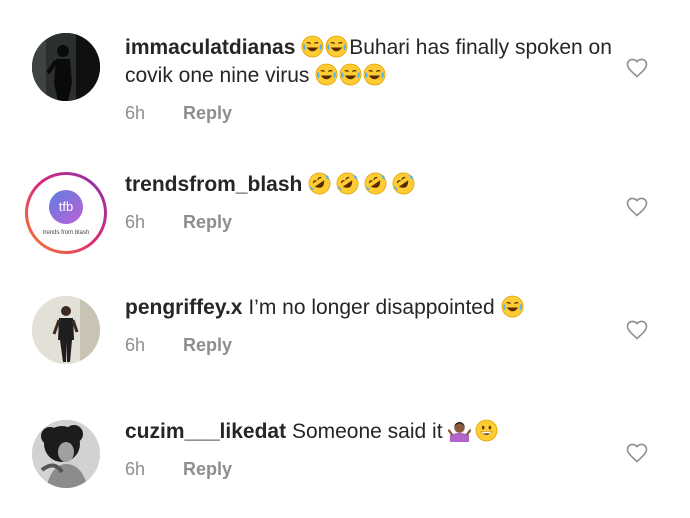 The width and height of the screenshot is (690, 518). What do you see at coordinates (66, 207) in the screenshot?
I see `avatar-logo: tfb` at bounding box center [66, 207].